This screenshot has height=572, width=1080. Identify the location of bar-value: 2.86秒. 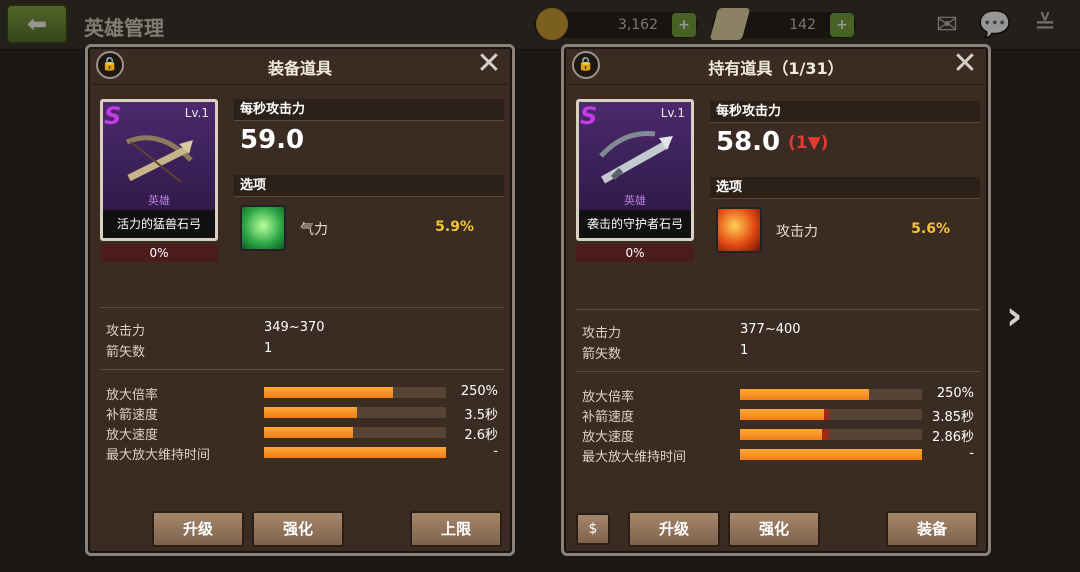
(953, 437).